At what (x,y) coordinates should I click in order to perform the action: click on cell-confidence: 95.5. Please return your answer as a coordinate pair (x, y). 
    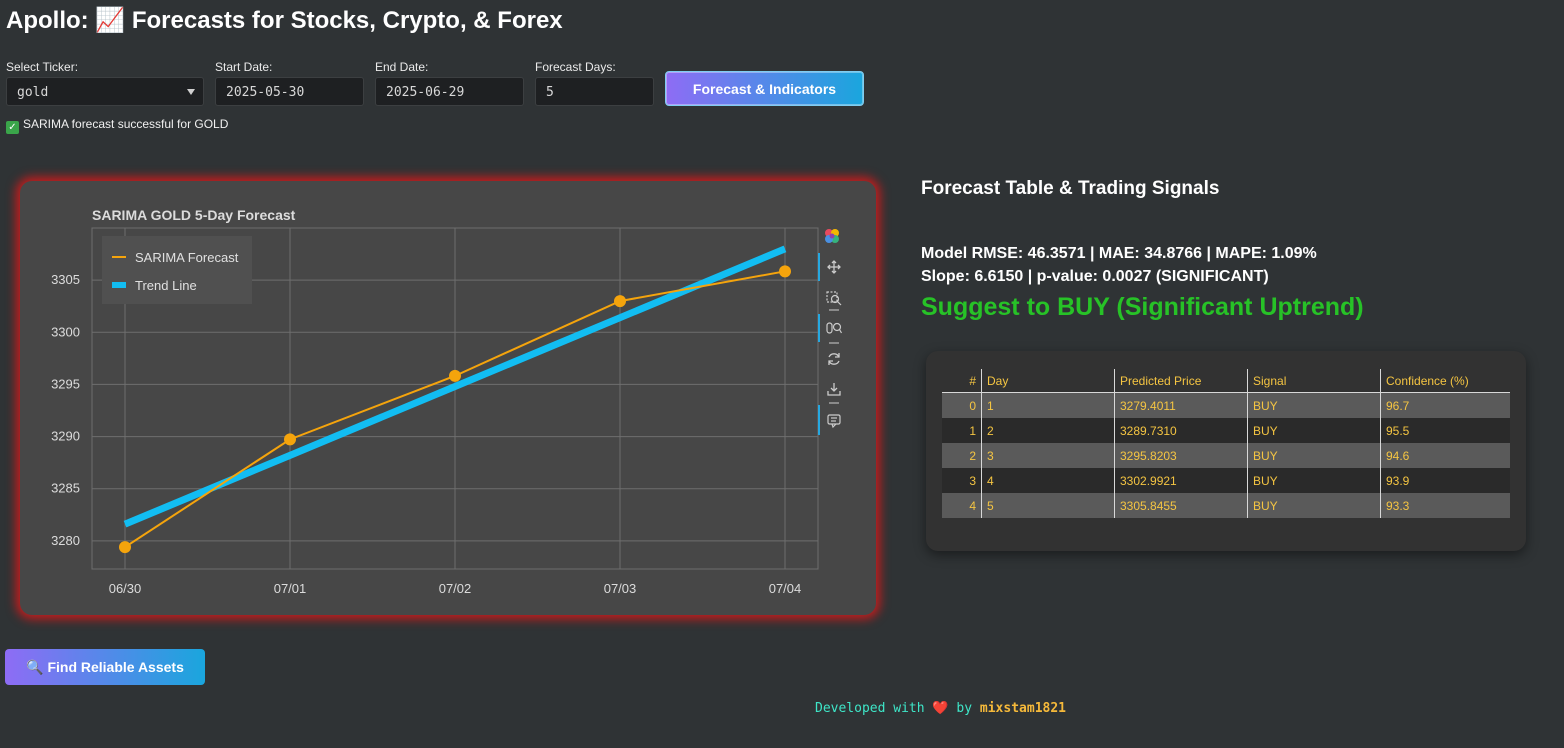
    Looking at the image, I should click on (1445, 430).